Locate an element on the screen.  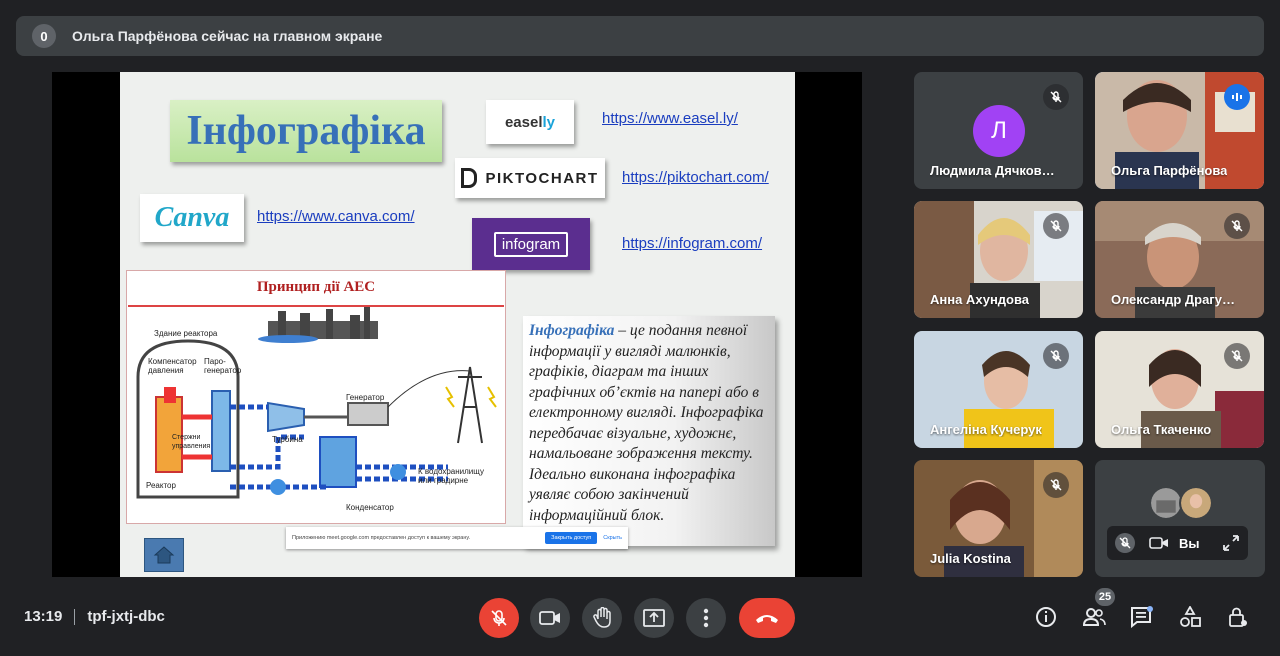
divider is located at coordinates (75, 616).